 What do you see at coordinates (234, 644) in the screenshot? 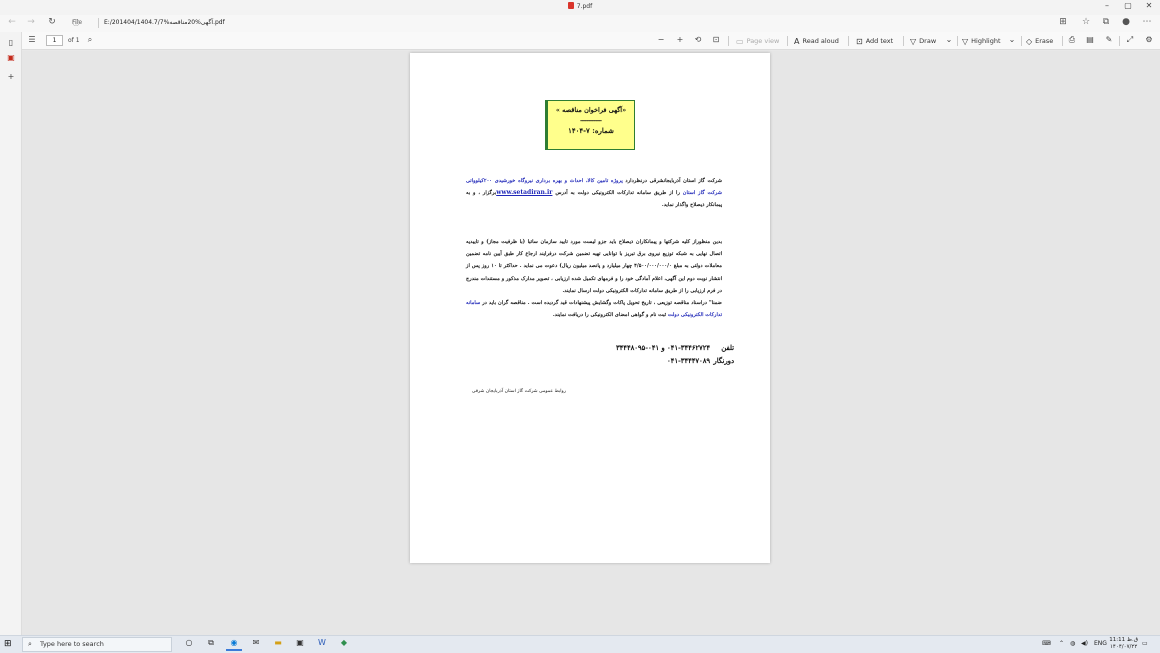
I see `edge-browser-icon: ◉` at bounding box center [234, 644].